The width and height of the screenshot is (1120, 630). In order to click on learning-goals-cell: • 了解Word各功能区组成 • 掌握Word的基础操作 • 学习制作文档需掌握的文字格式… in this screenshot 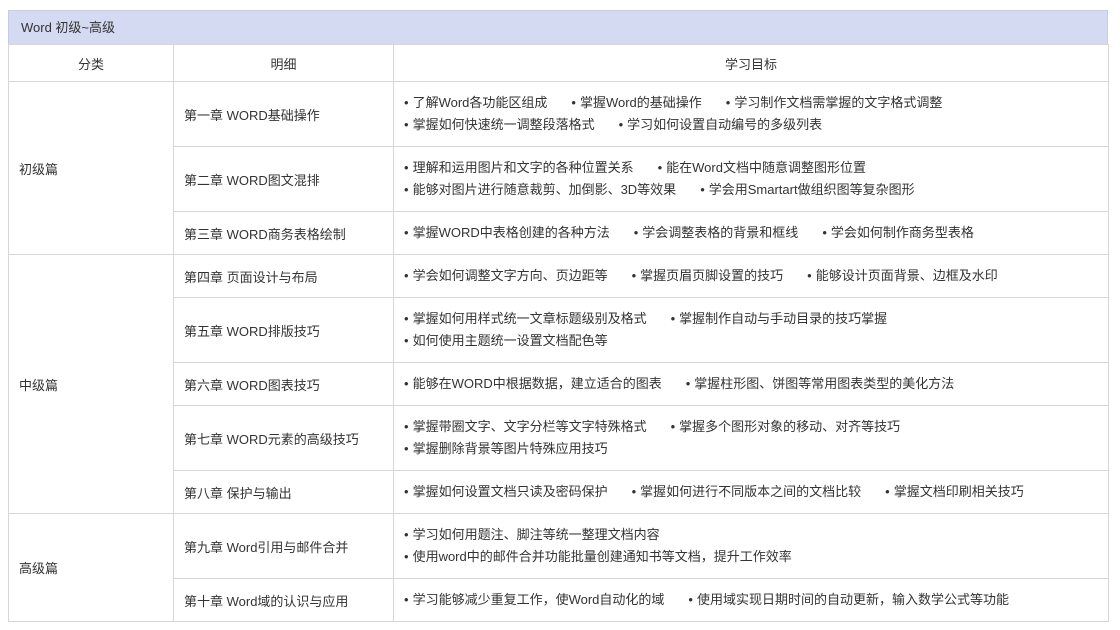, I will do `click(751, 114)`.